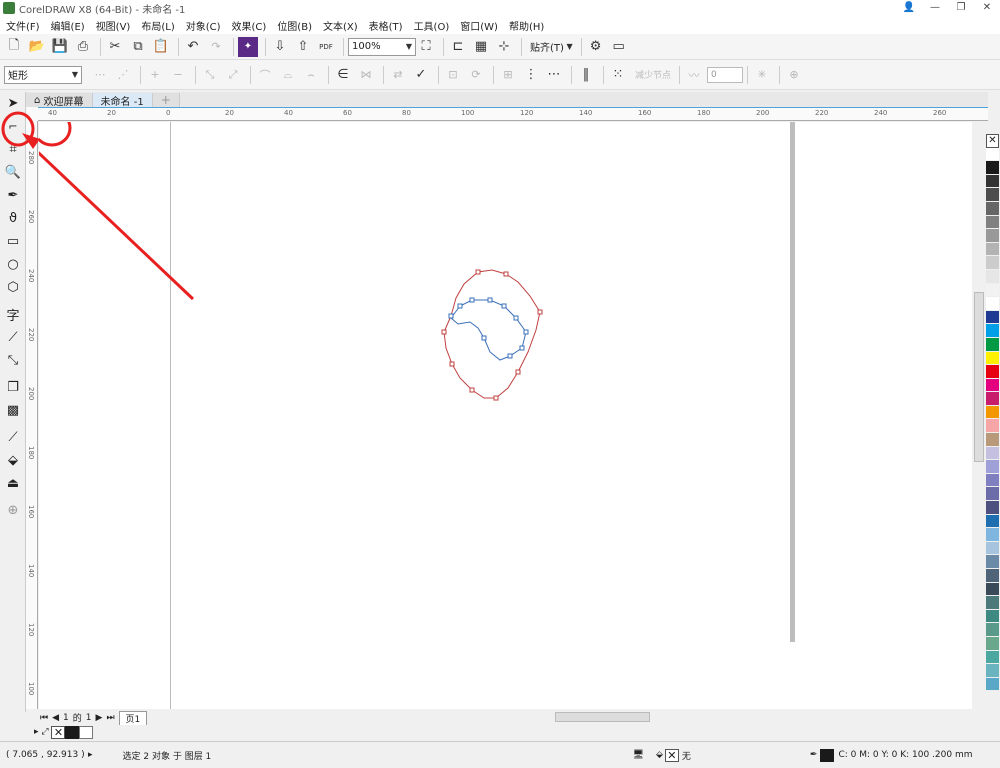 Image resolution: width=1000 pixels, height=768 pixels. Describe the element at coordinates (479, 25) in the screenshot. I see `menu-window: 窗口(W)` at that location.